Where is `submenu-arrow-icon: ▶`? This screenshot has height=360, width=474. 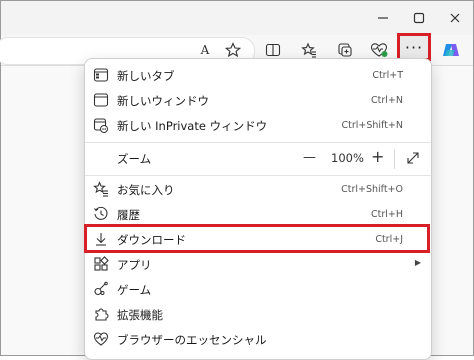 submenu-arrow-icon: ▶ is located at coordinates (417, 262).